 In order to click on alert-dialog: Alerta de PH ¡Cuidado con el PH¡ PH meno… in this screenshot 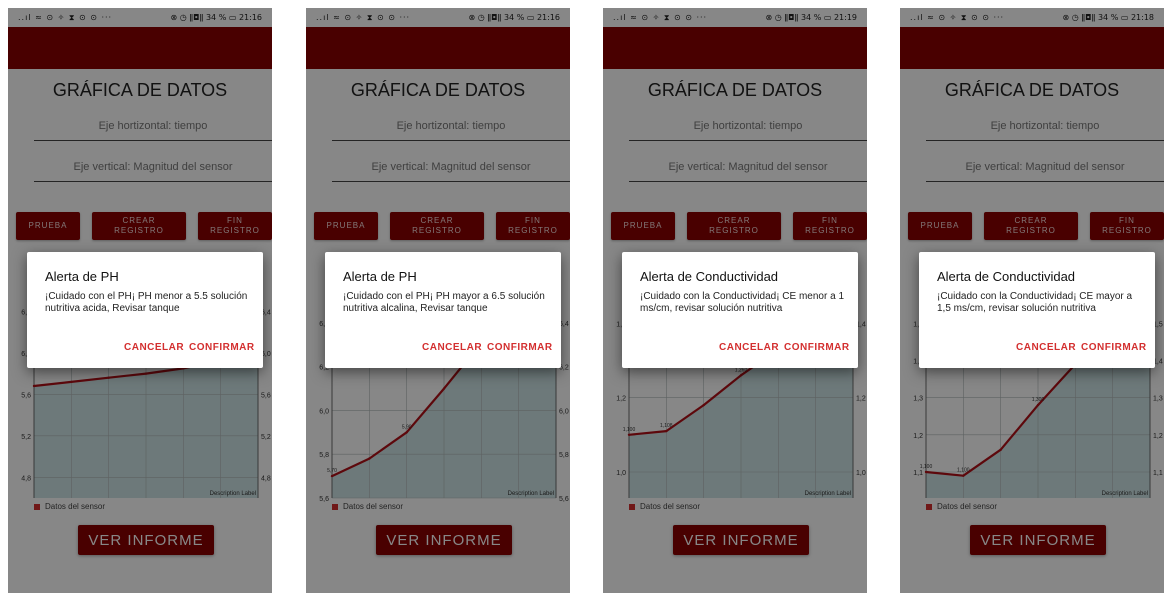, I will do `click(145, 310)`.